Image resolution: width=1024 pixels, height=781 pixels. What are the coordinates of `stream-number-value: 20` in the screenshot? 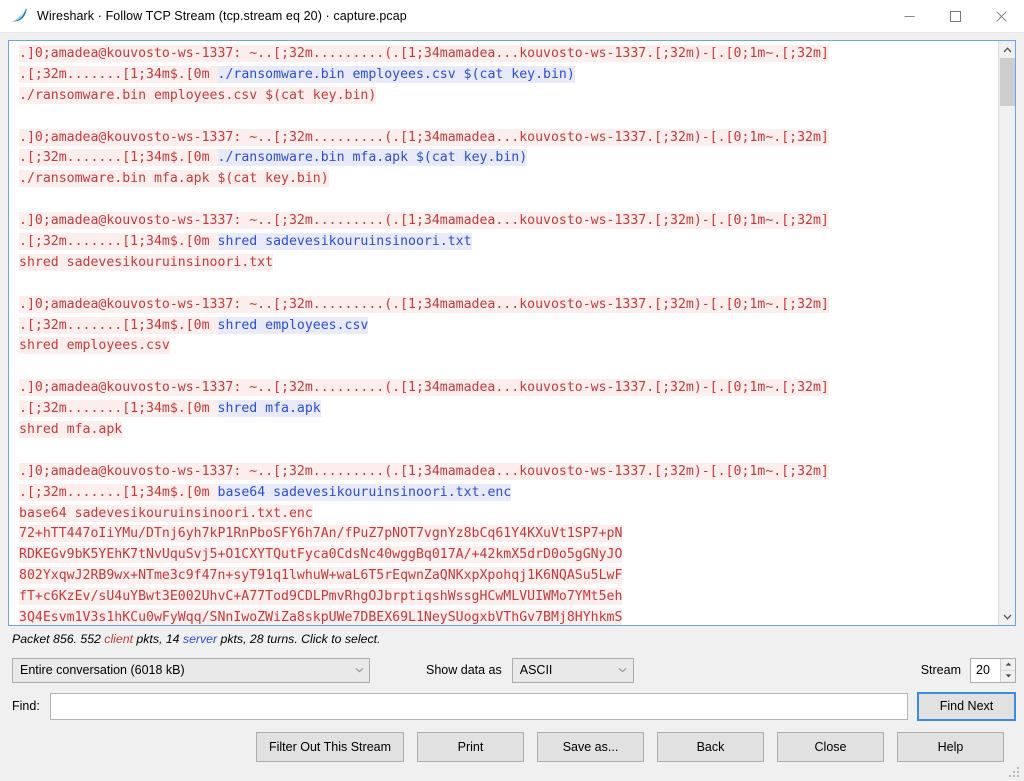 It's located at (983, 670).